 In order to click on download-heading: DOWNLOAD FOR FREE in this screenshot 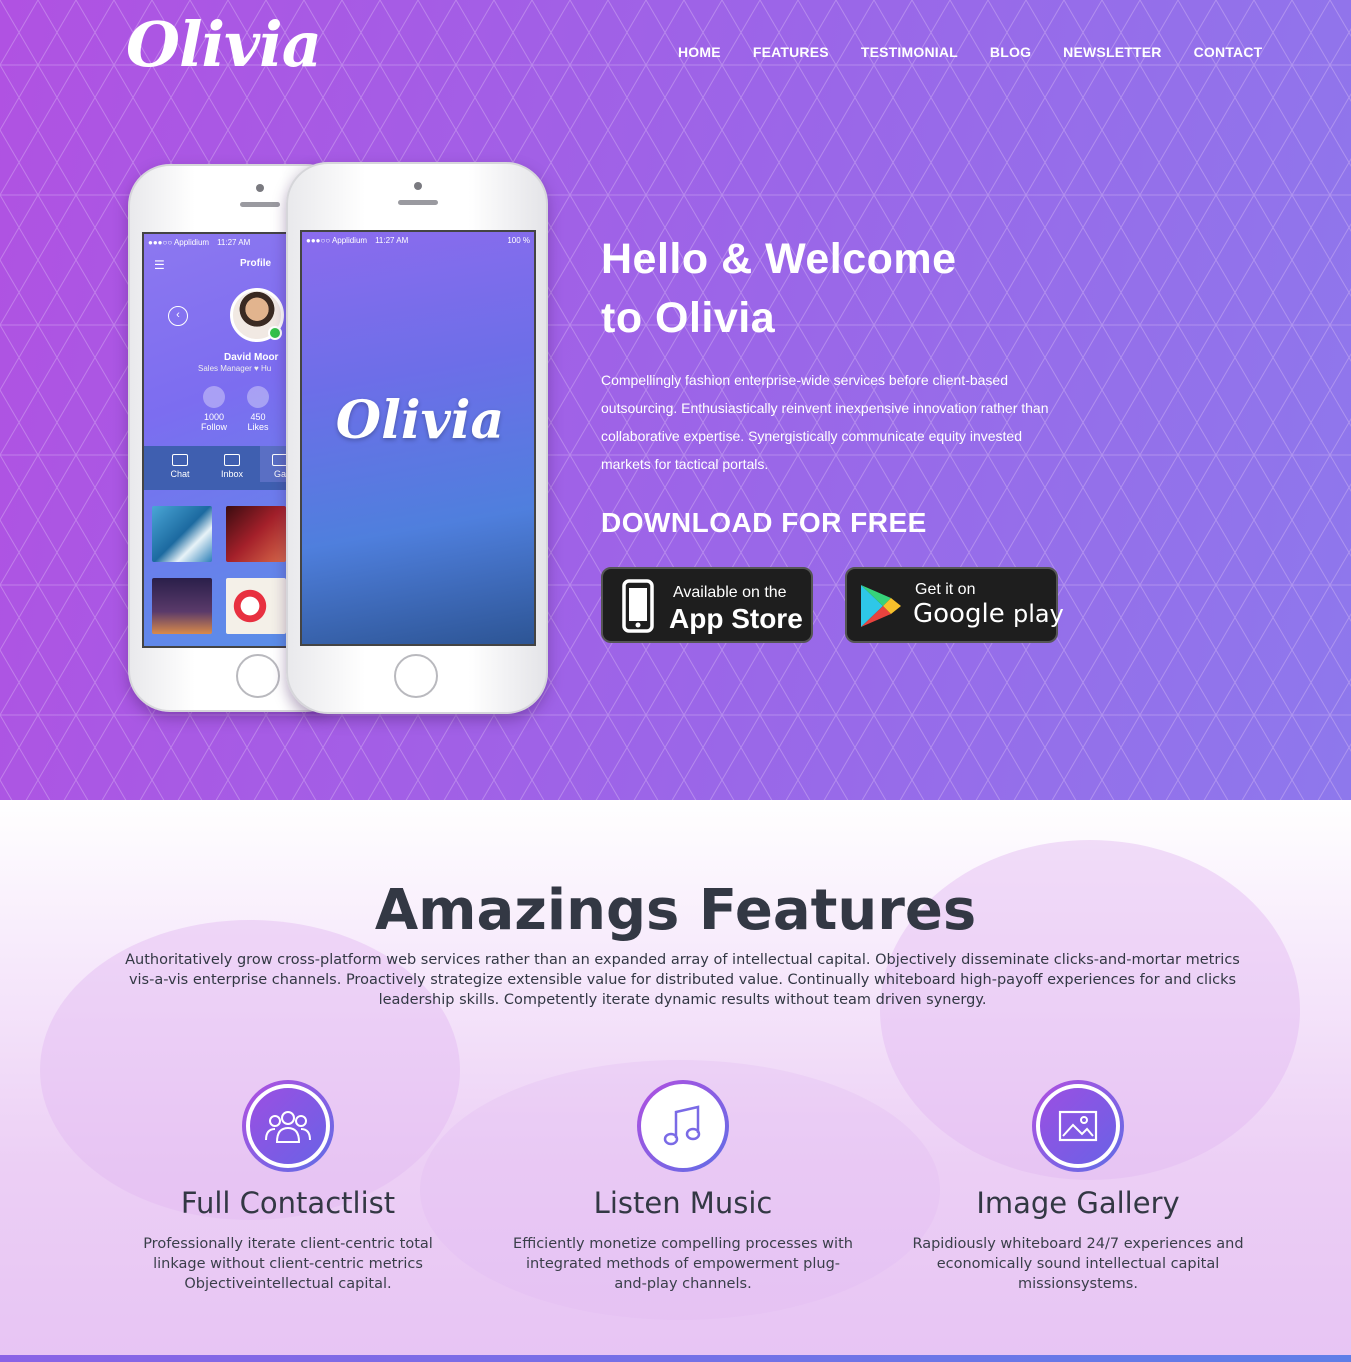, I will do `click(764, 522)`.